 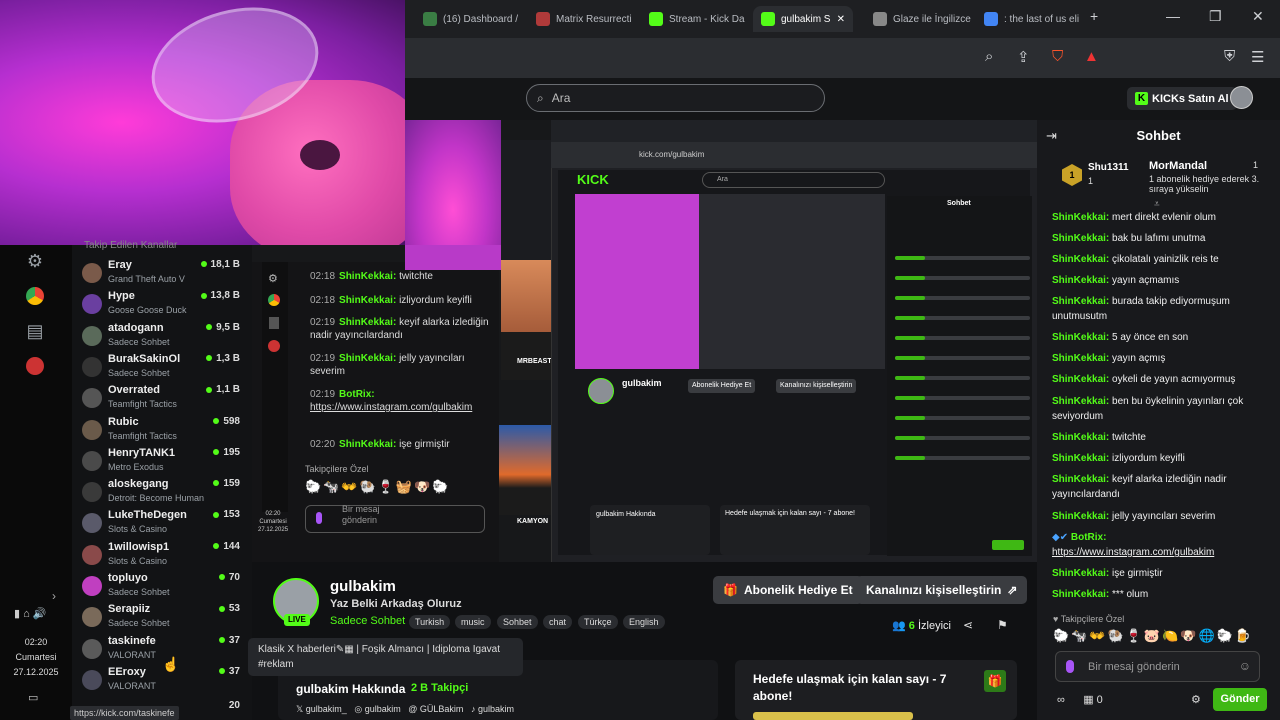 I want to click on browser-tab: Glaze ile İngilizce, so click(x=919, y=19).